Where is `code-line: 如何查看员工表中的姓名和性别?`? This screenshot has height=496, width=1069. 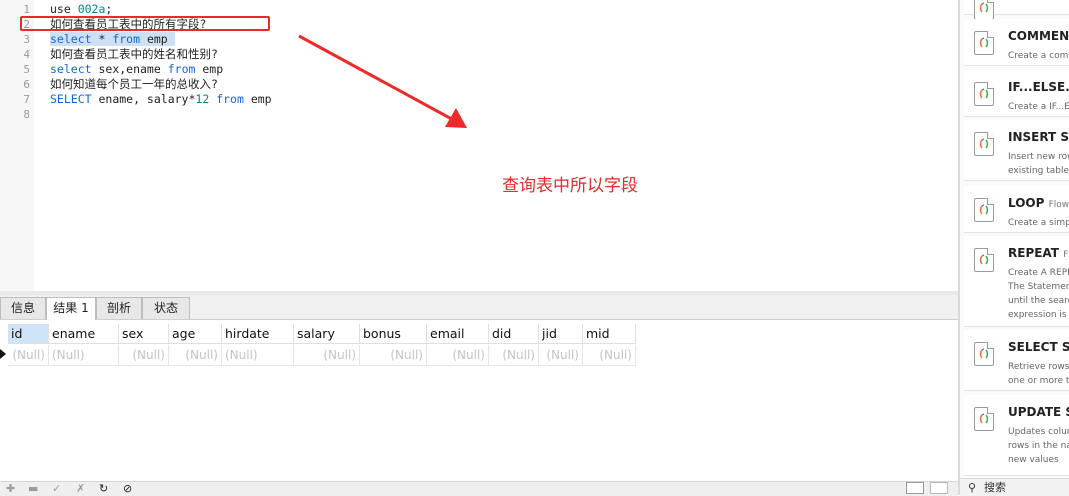
code-line: 如何查看员工表中的姓名和性别? is located at coordinates (134, 54).